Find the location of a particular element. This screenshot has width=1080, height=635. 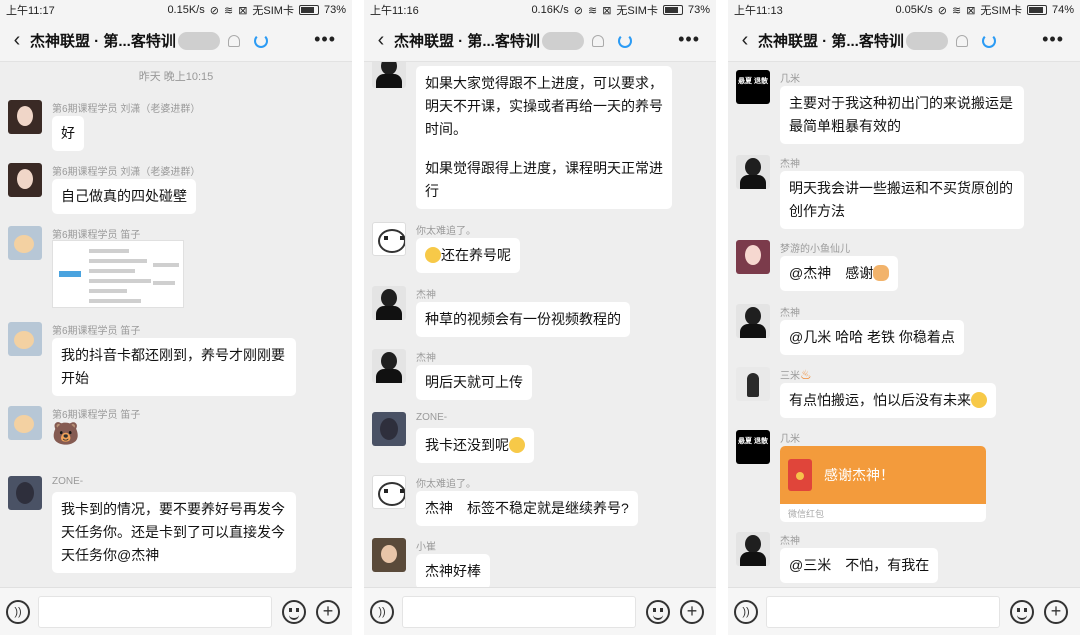

message-bubble: @几米 哈哈 老铁 你稳着点 is located at coordinates (872, 337).